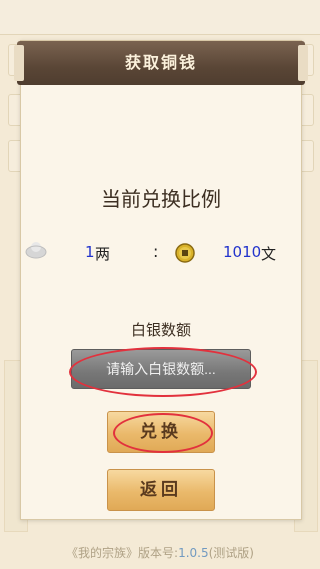  What do you see at coordinates (36, 250) in the screenshot?
I see `silver-ingot-icon` at bounding box center [36, 250].